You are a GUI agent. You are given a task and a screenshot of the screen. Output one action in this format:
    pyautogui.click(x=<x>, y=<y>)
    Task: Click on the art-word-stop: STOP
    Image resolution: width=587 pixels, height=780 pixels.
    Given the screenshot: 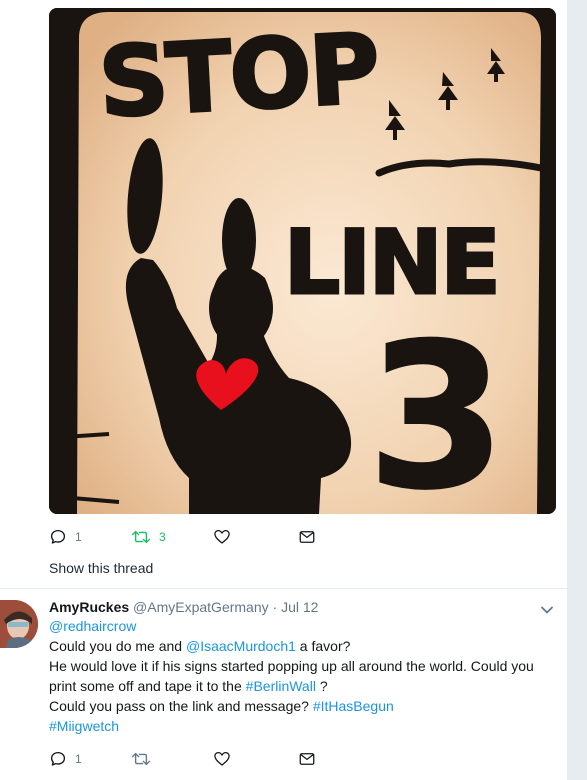 What is the action you would take?
    pyautogui.click(x=238, y=76)
    